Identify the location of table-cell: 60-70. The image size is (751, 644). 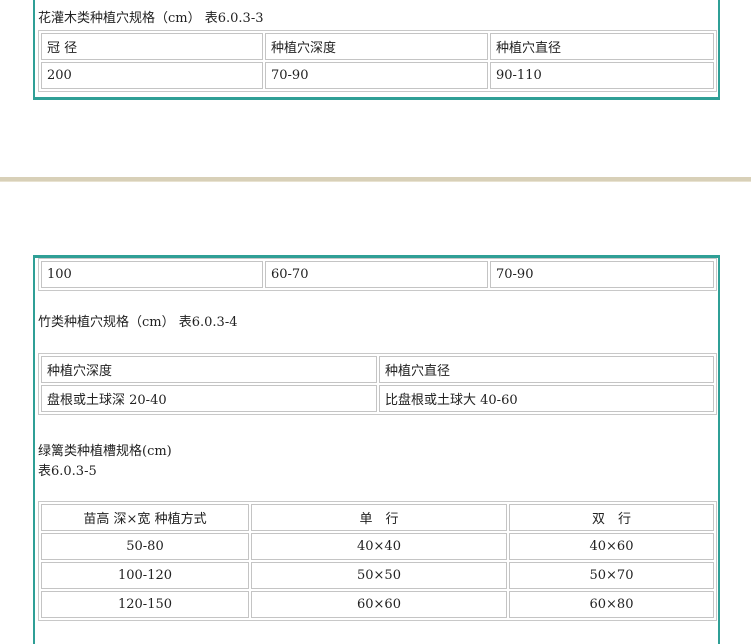
(376, 274).